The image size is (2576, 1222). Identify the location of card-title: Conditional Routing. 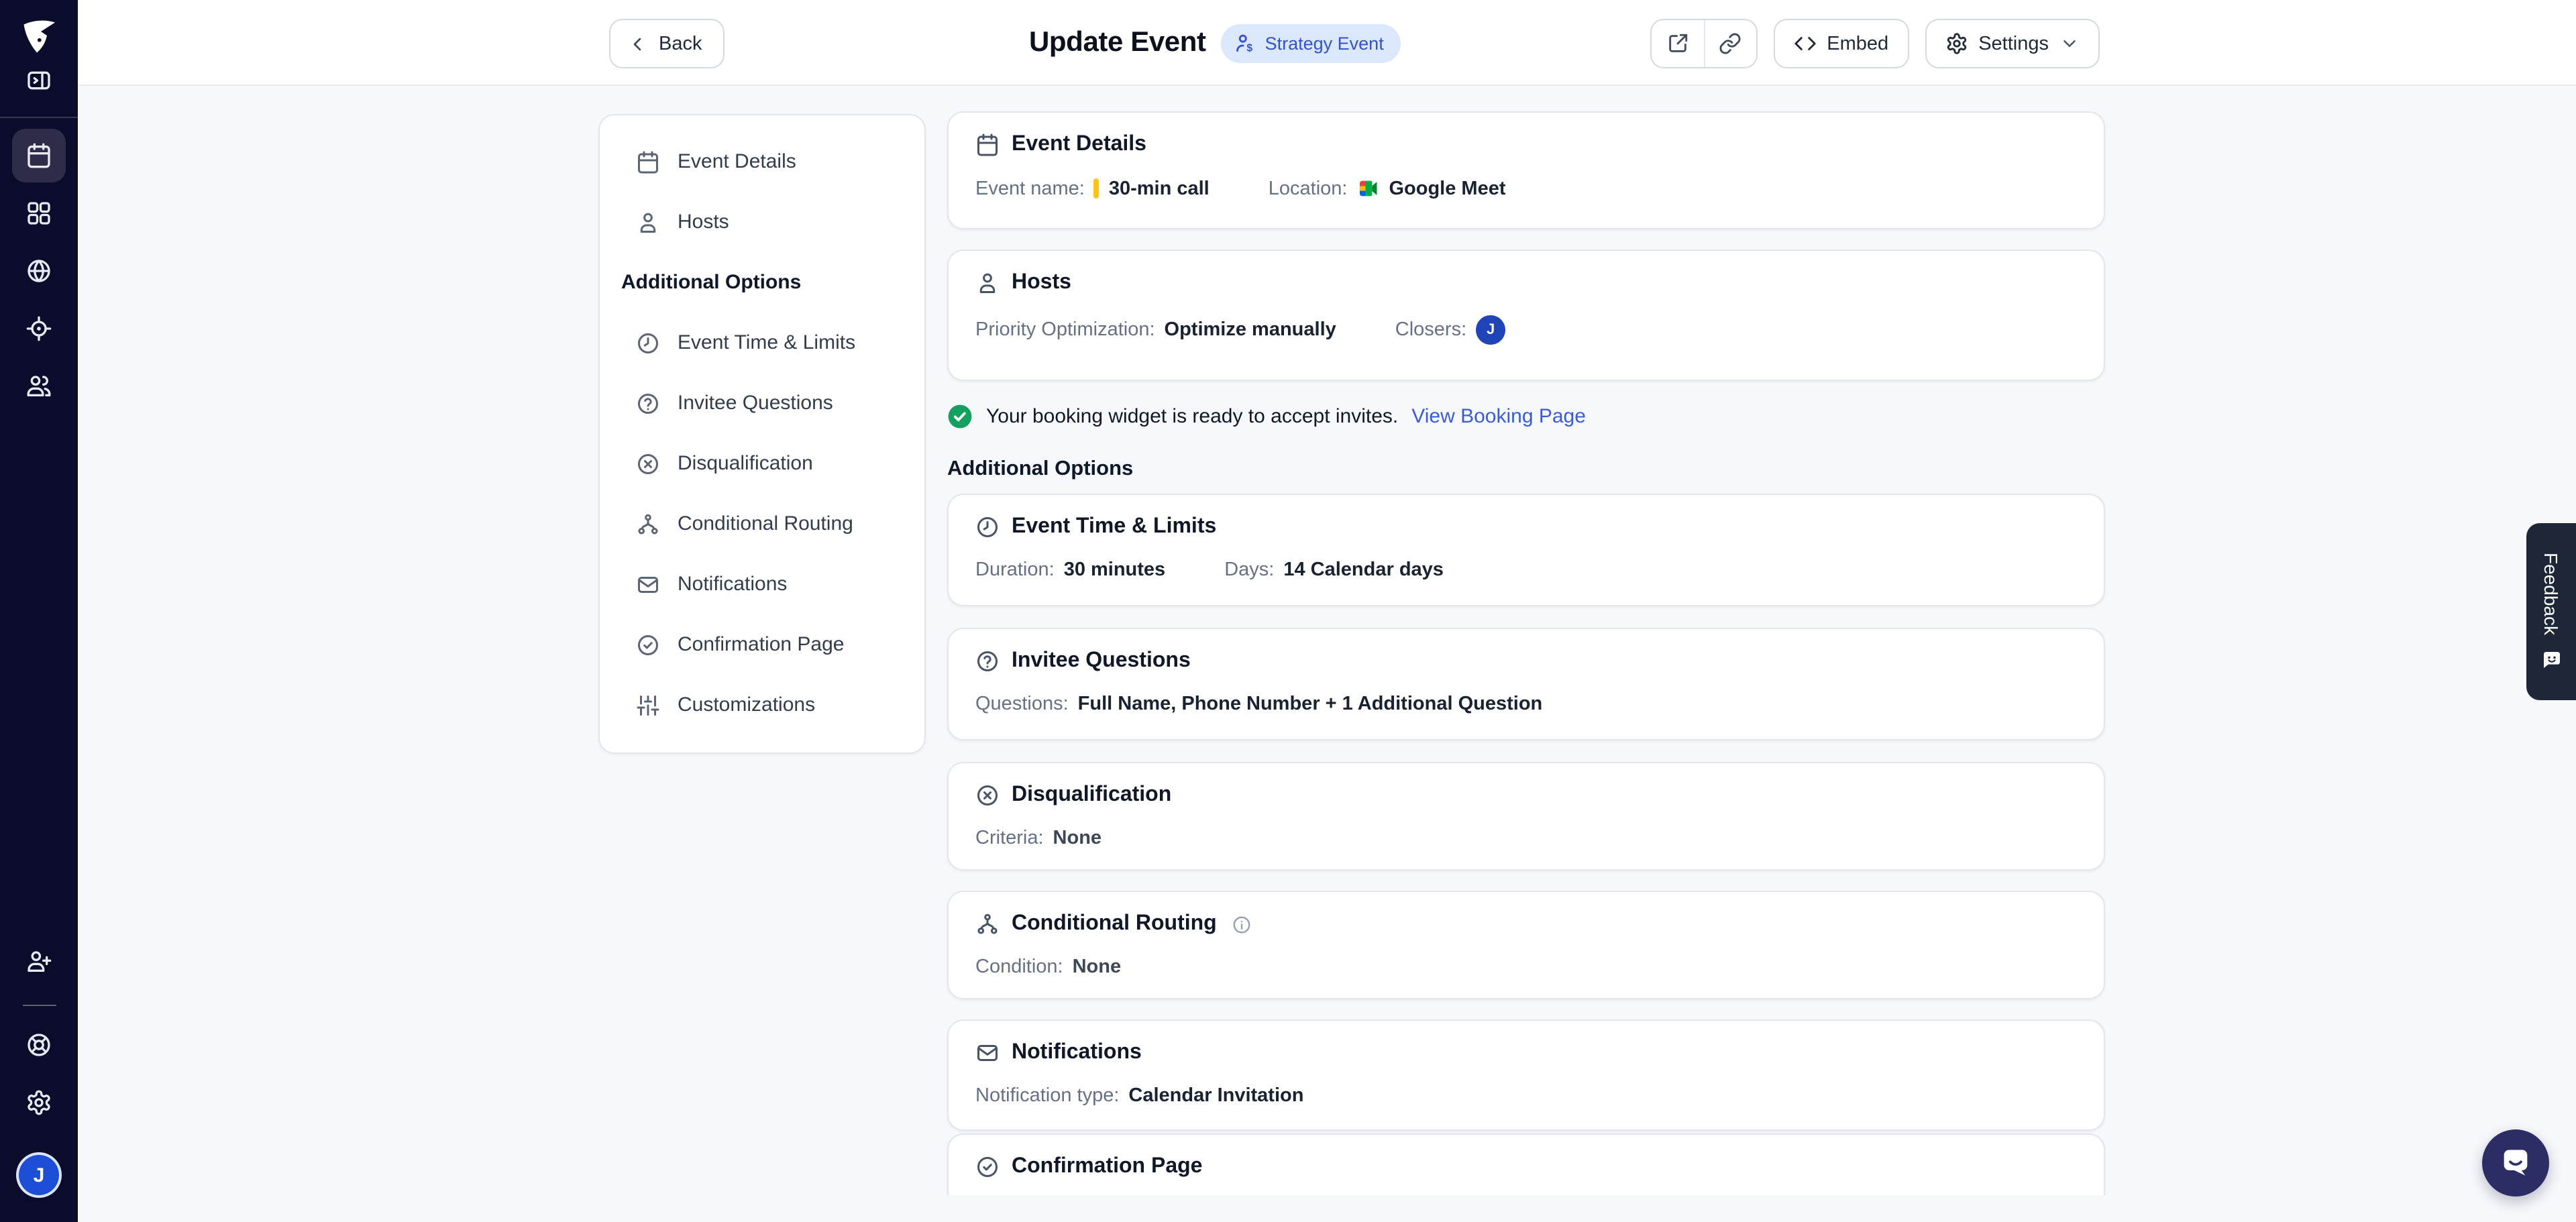
(1114, 924).